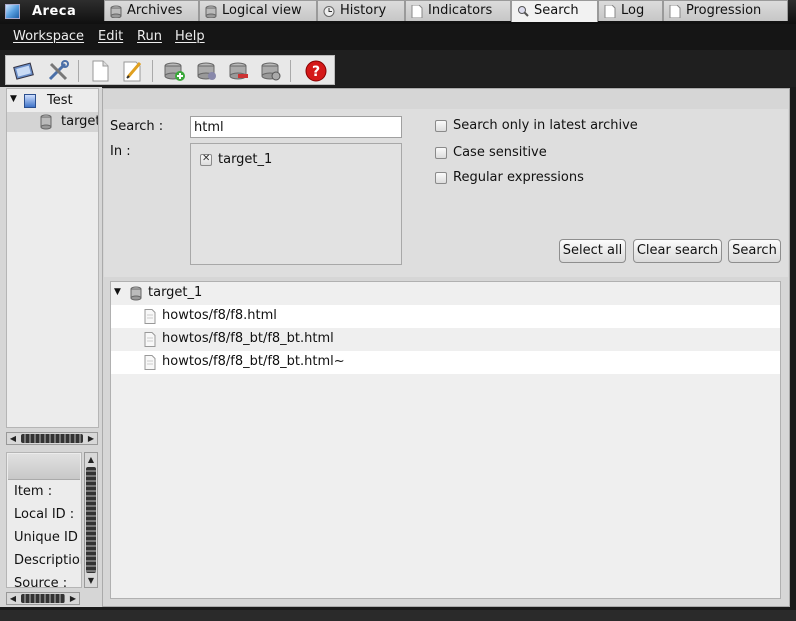 Image resolution: width=796 pixels, height=621 pixels. What do you see at coordinates (149, 36) in the screenshot?
I see `menu-run: Run` at bounding box center [149, 36].